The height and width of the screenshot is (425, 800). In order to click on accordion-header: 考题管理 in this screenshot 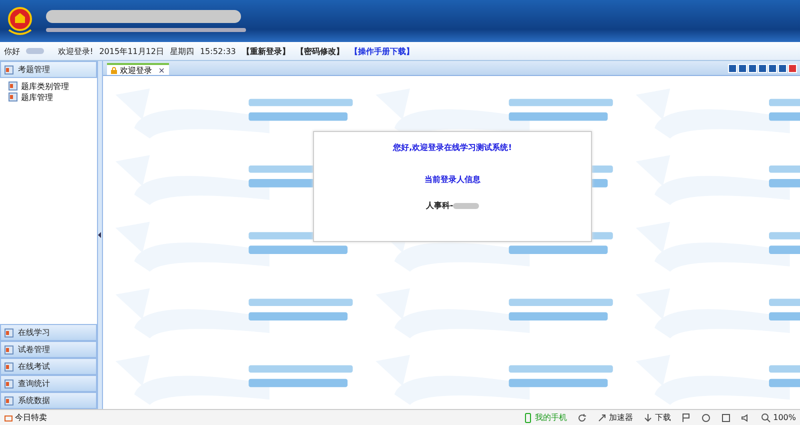, I will do `click(48, 69)`.